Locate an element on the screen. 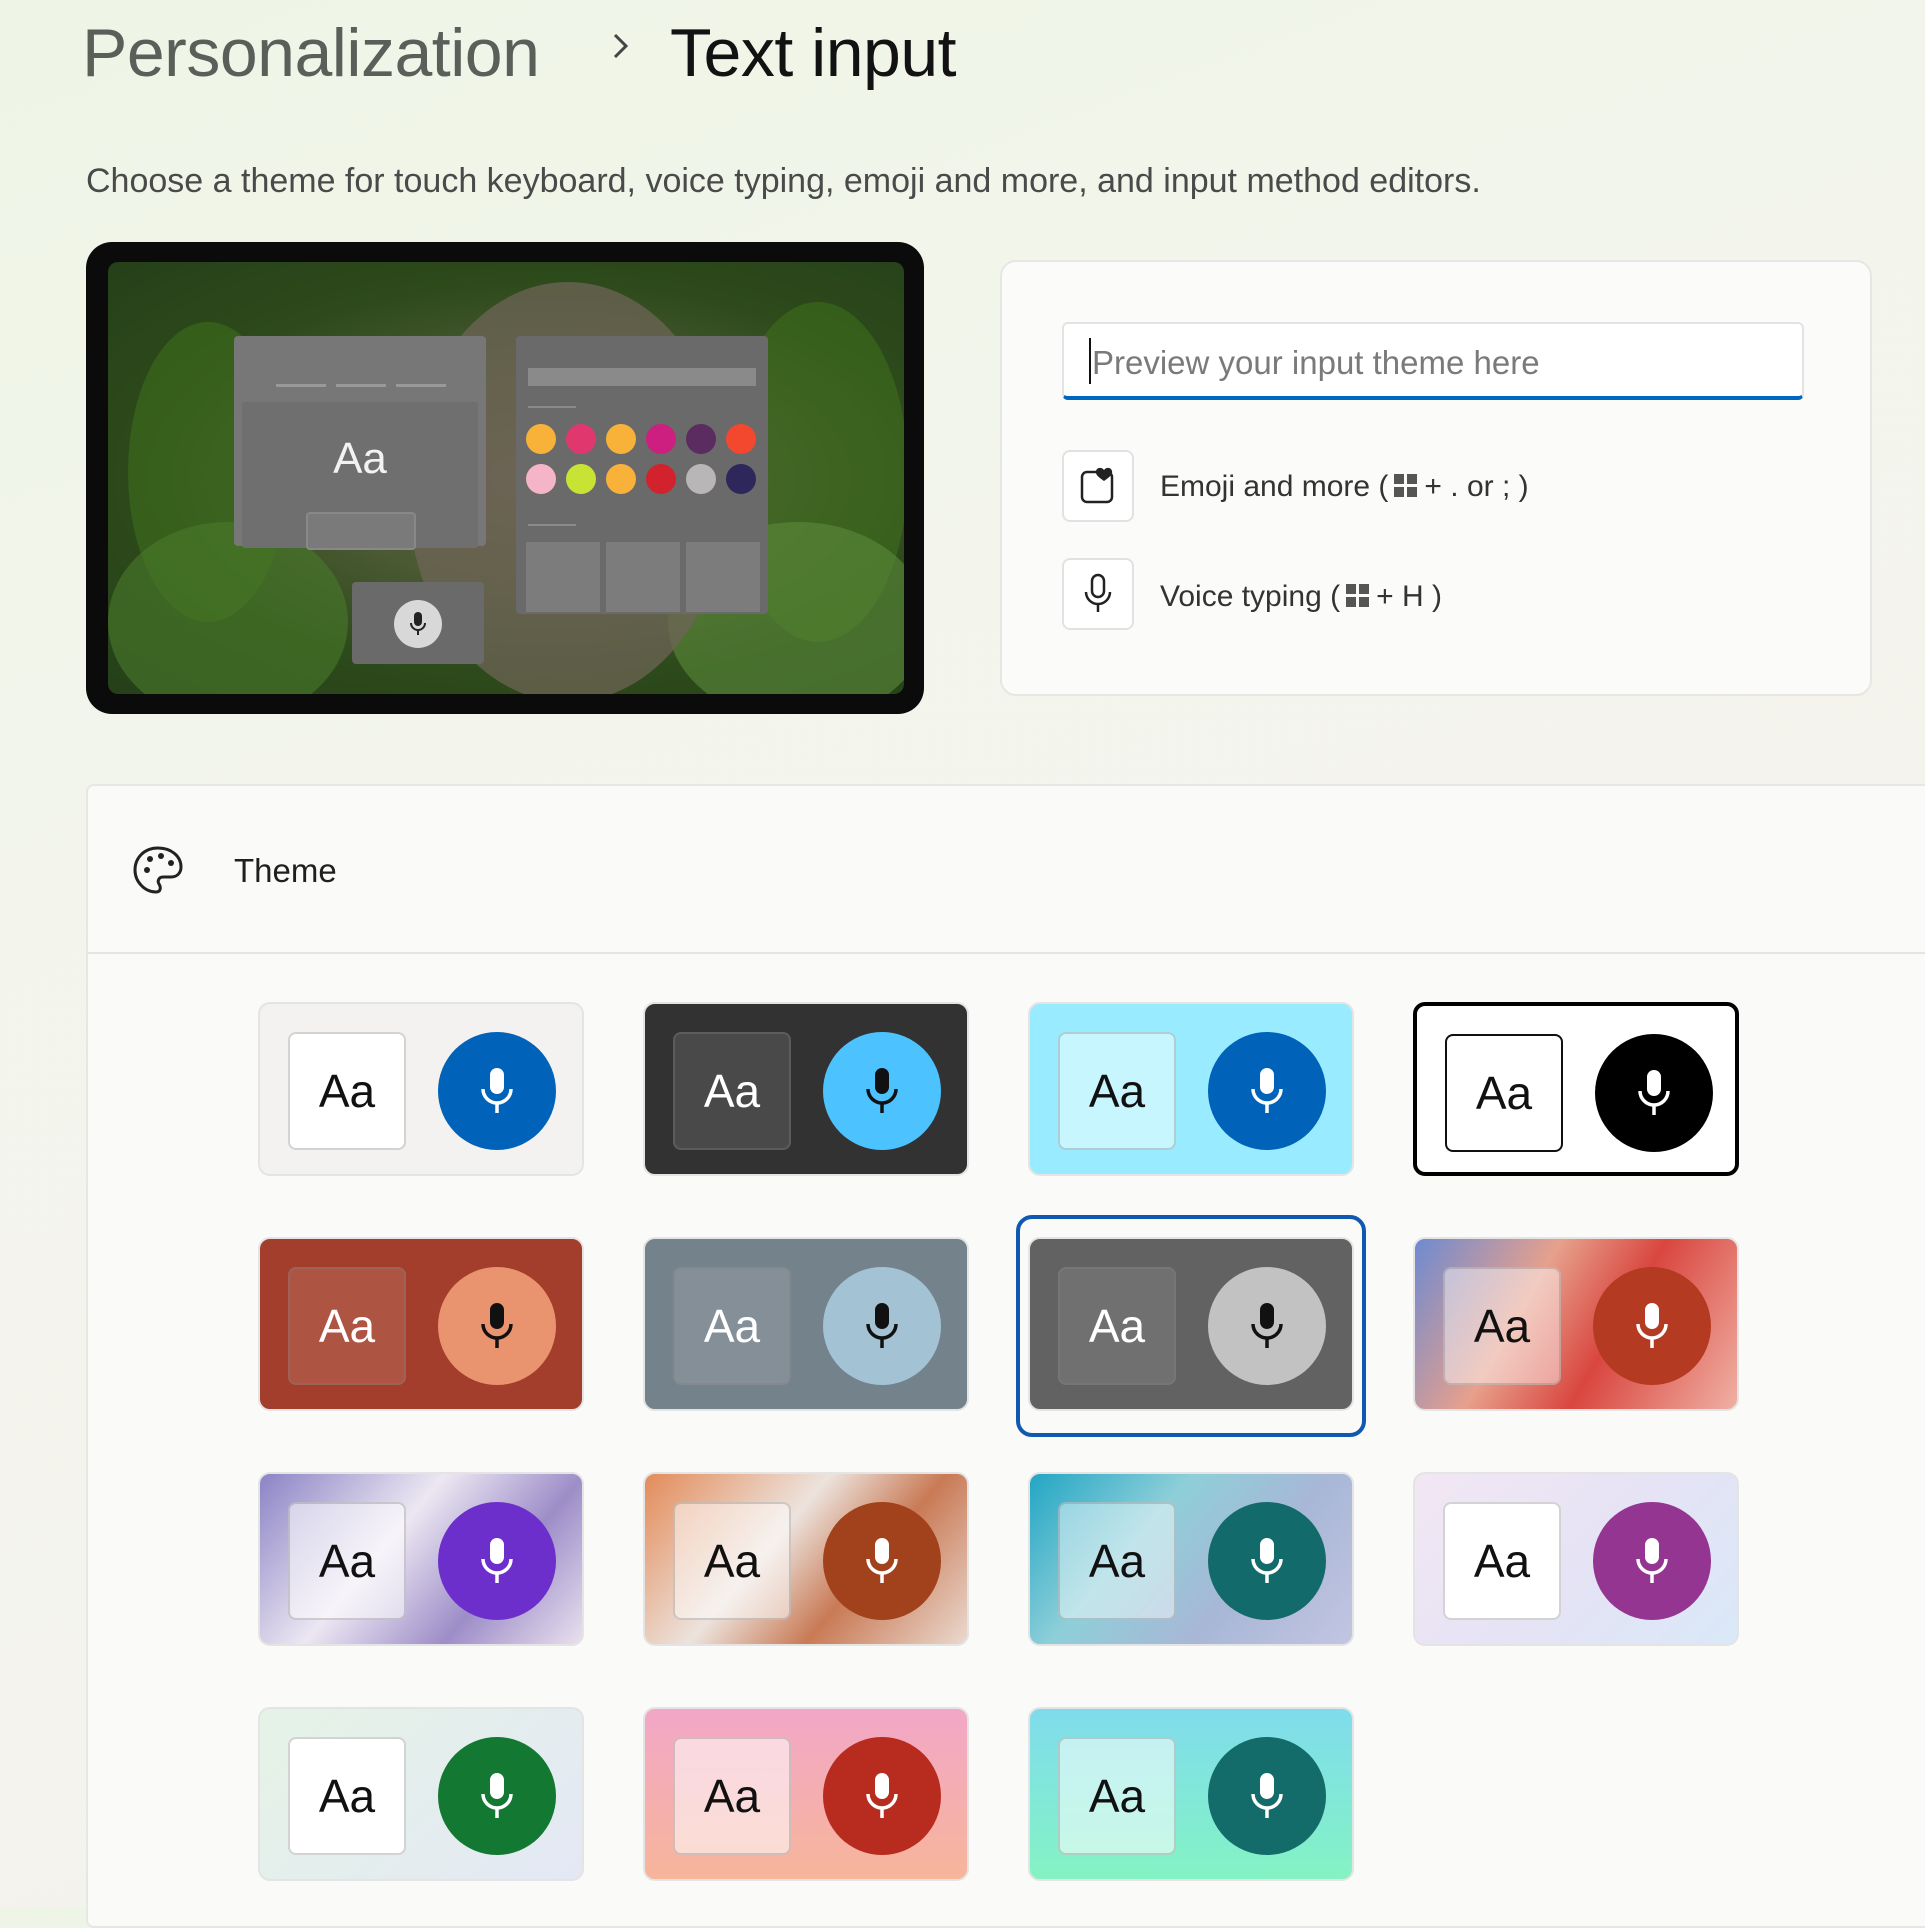 The width and height of the screenshot is (1925, 1928). theme-label: Theme is located at coordinates (285, 870).